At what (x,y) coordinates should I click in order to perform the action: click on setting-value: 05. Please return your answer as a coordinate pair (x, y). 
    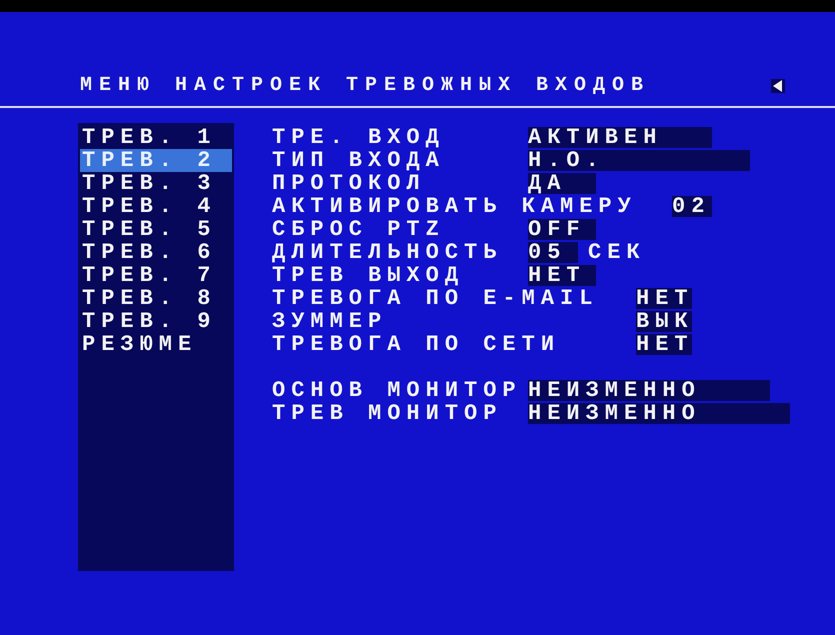
    Looking at the image, I should click on (553, 252).